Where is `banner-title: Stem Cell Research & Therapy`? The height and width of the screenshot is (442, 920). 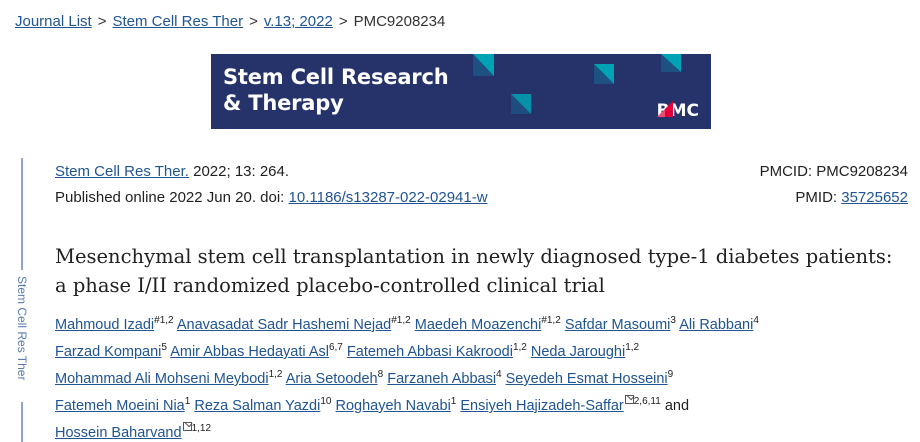
banner-title: Stem Cell Research & Therapy is located at coordinates (336, 90).